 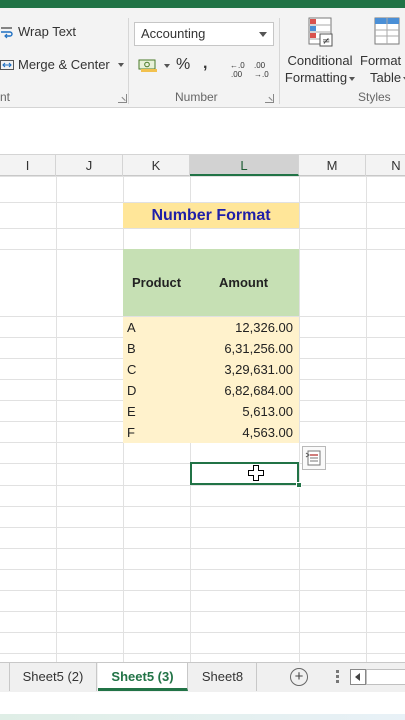 I want to click on quick-analysis-button, so click(x=314, y=458).